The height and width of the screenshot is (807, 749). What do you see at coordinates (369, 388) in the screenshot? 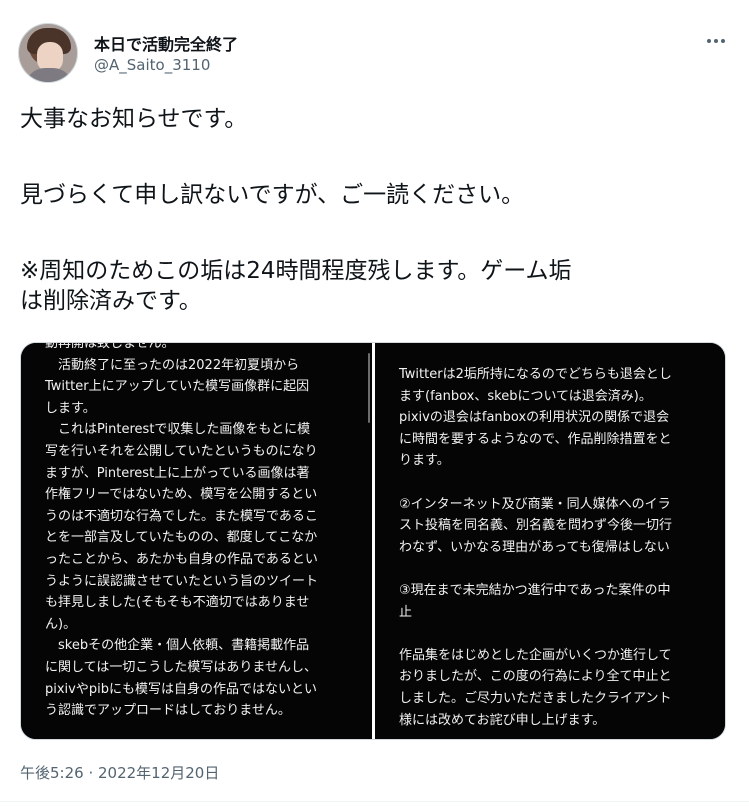
I see `scrollbar` at bounding box center [369, 388].